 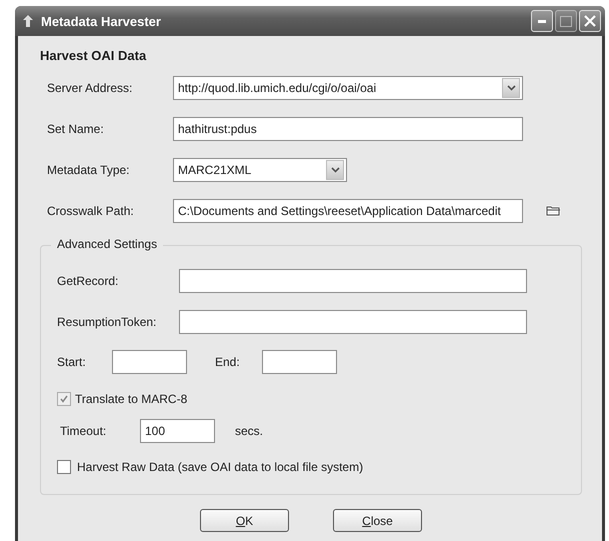 I want to click on dropdown-field: http://quod.lib.umich.edu/cgi/o/oai/oai, so click(x=348, y=88).